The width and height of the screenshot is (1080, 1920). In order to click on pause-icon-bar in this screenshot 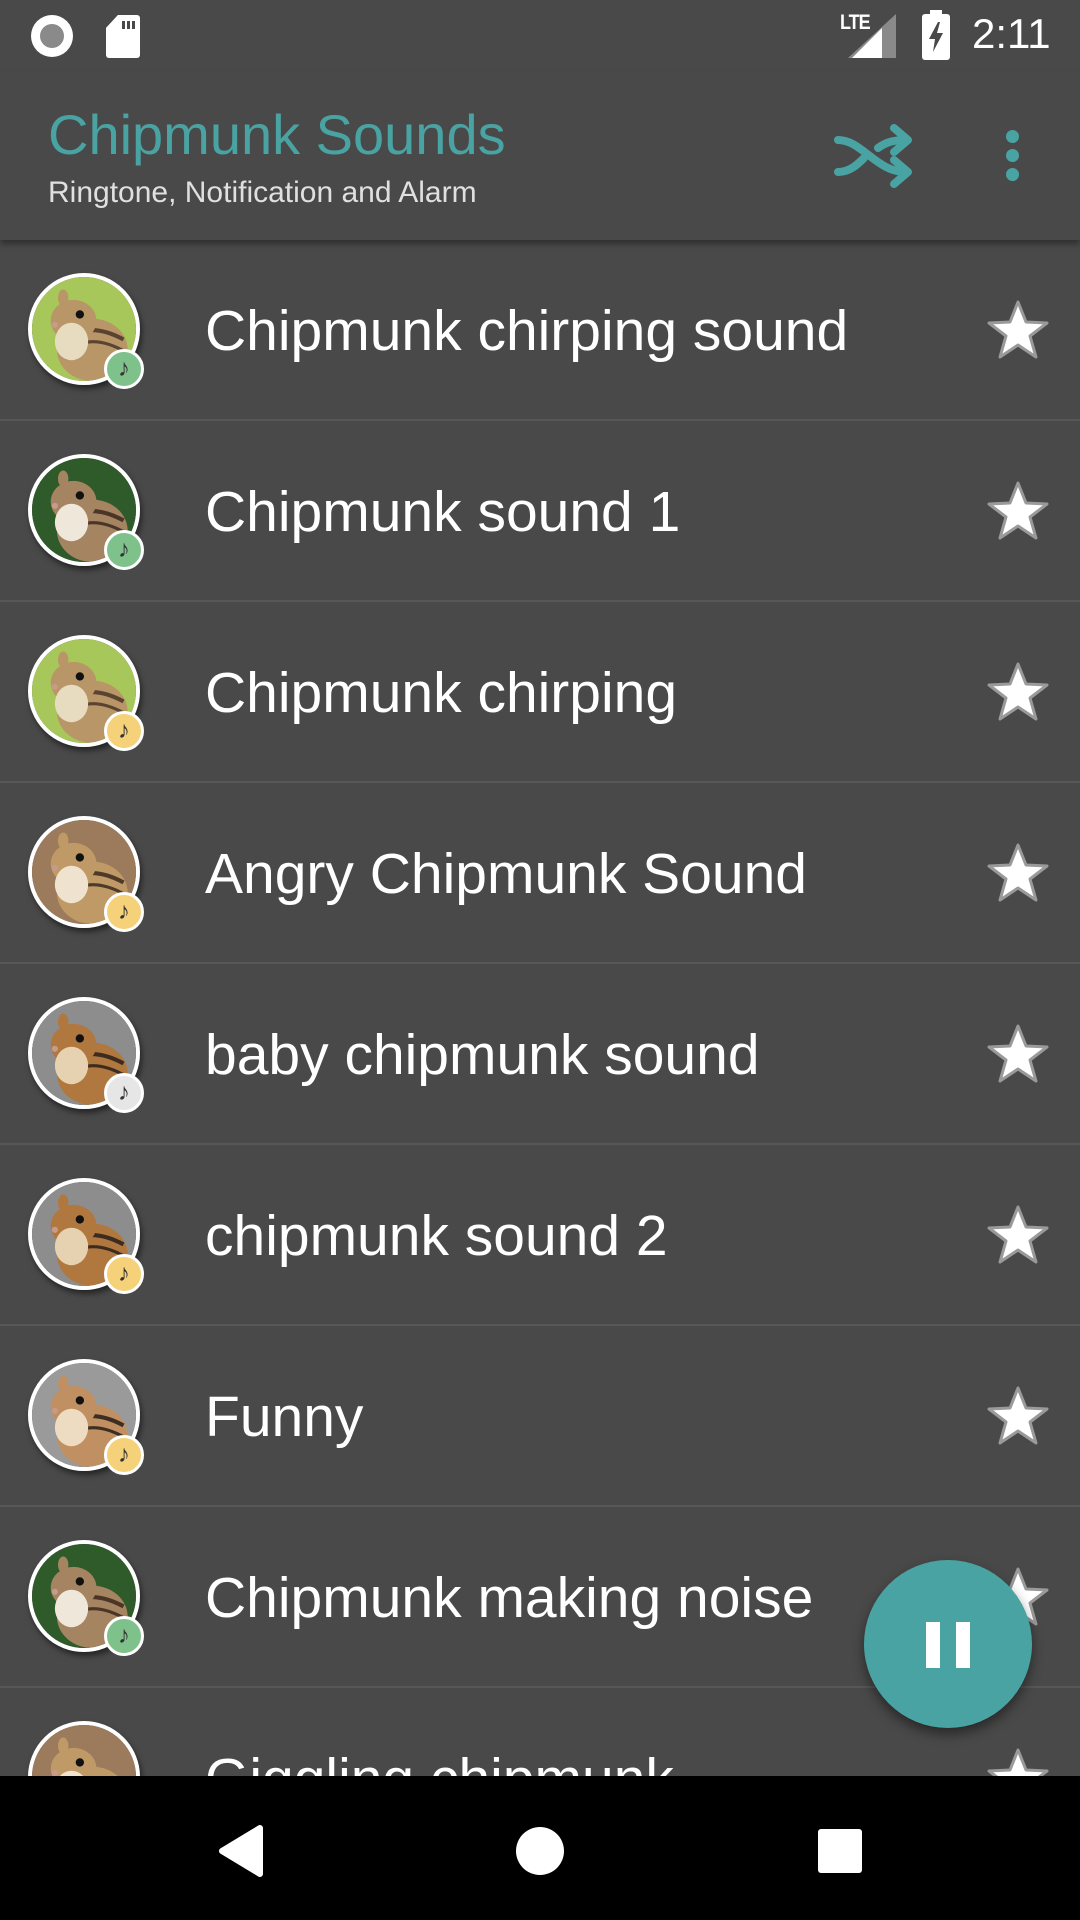, I will do `click(963, 1645)`.